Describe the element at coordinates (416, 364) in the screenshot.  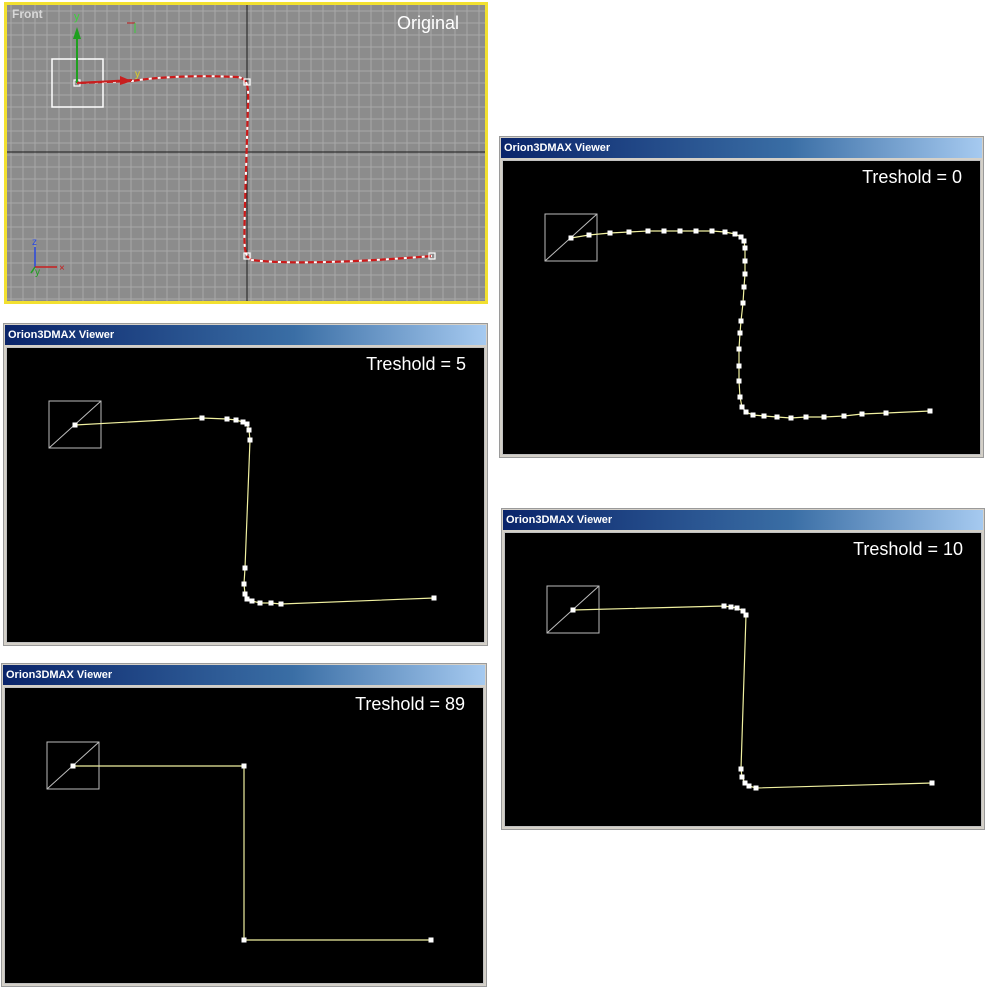
I see `threshold-caption: Treshold = 5` at that location.